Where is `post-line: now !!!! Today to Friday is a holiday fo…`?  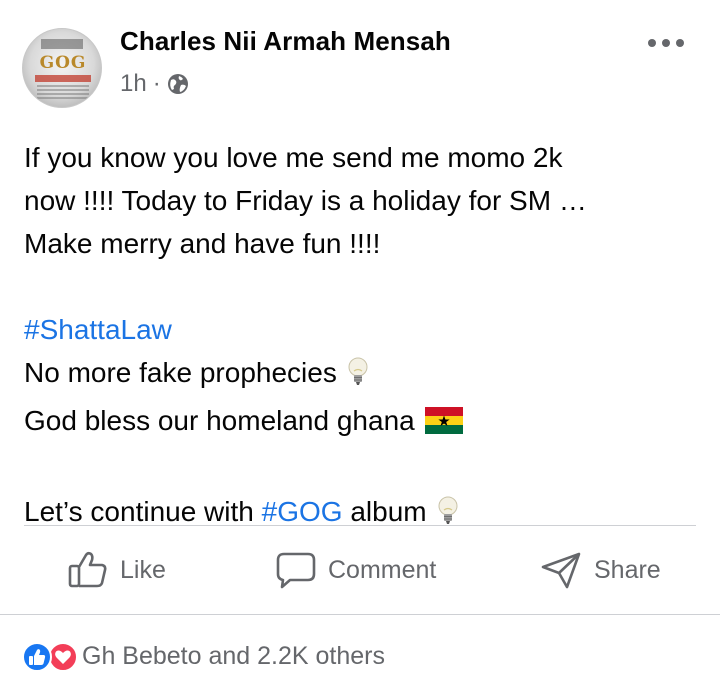
post-line: now !!!! Today to Friday is a holiday fo… is located at coordinates (305, 200).